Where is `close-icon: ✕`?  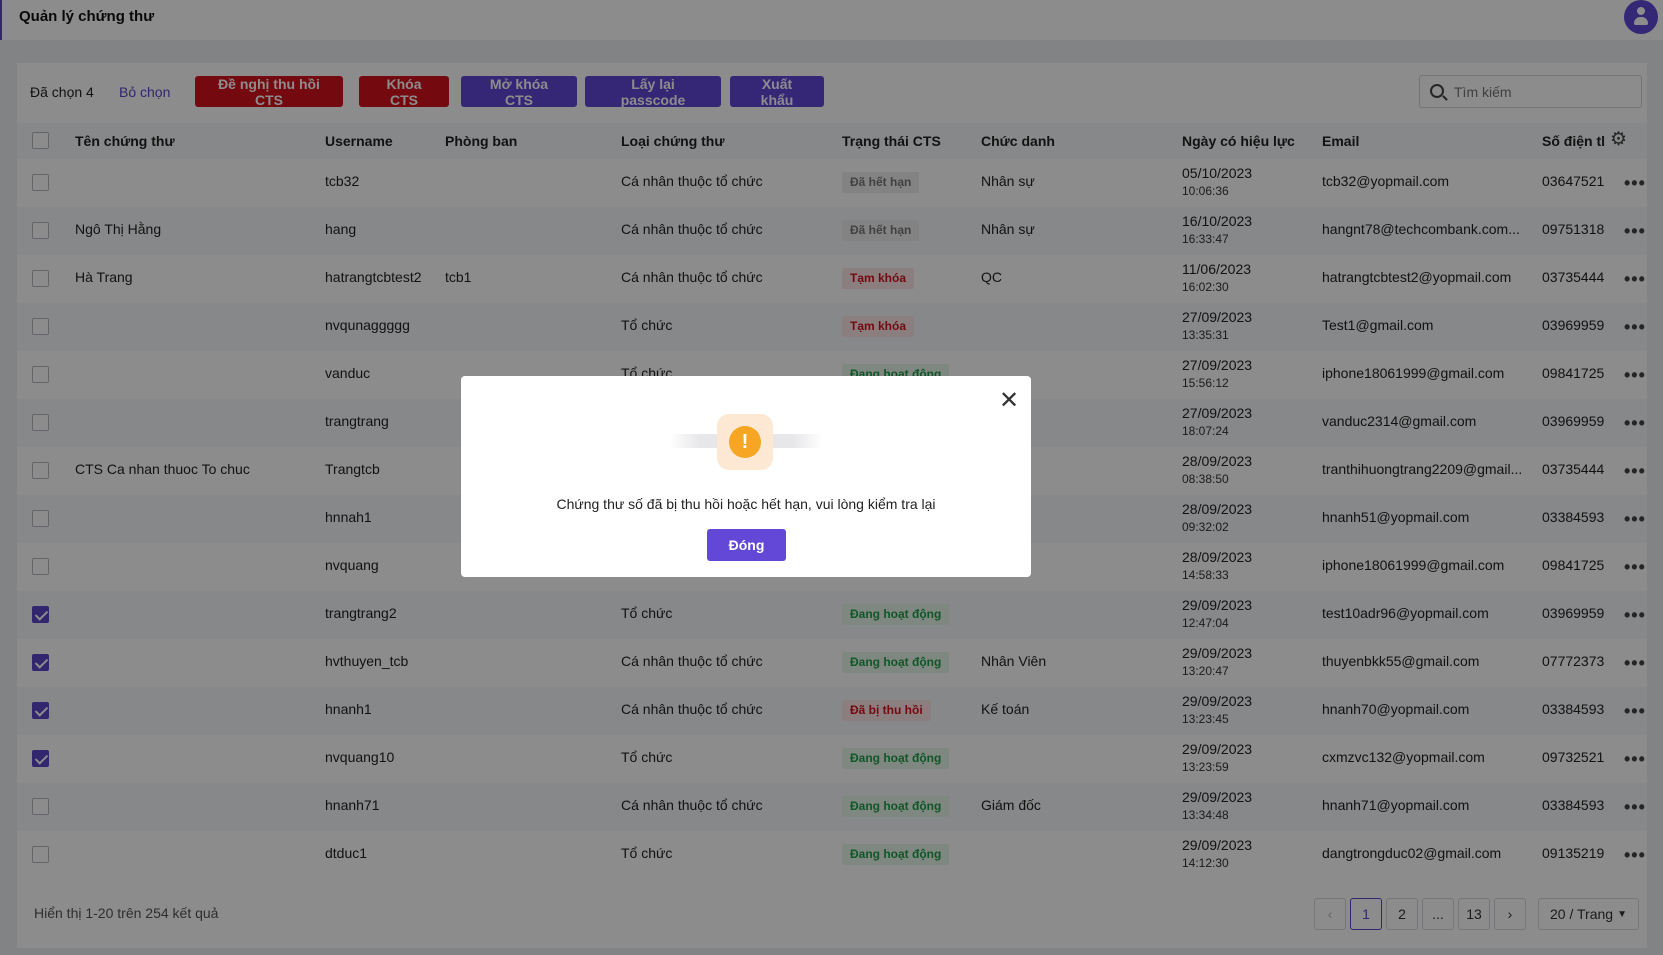 close-icon: ✕ is located at coordinates (1009, 401).